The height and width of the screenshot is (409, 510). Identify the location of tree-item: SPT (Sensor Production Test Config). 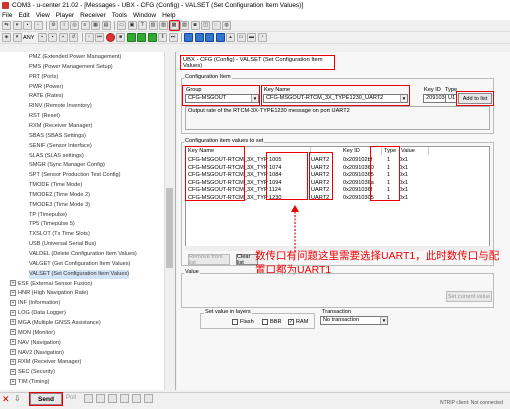
(75, 176).